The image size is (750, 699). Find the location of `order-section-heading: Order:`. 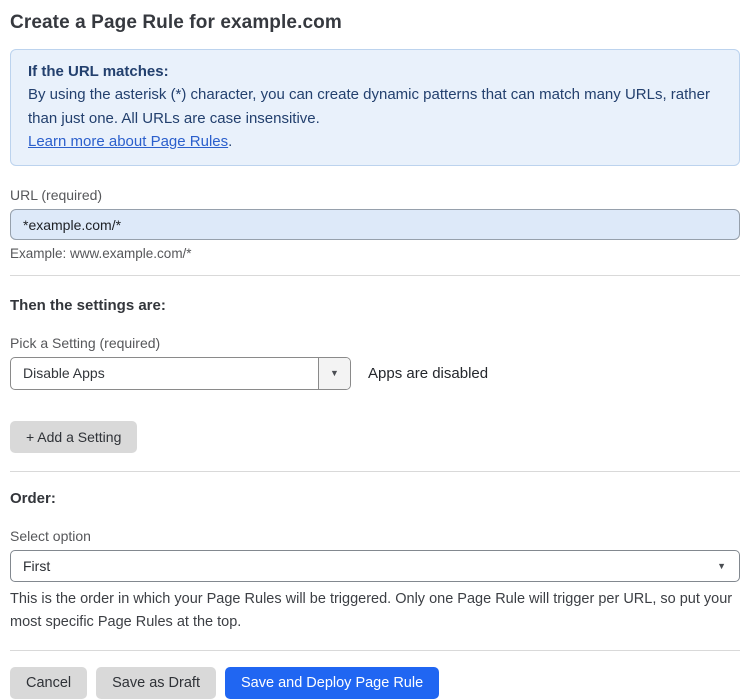

order-section-heading: Order: is located at coordinates (33, 498).